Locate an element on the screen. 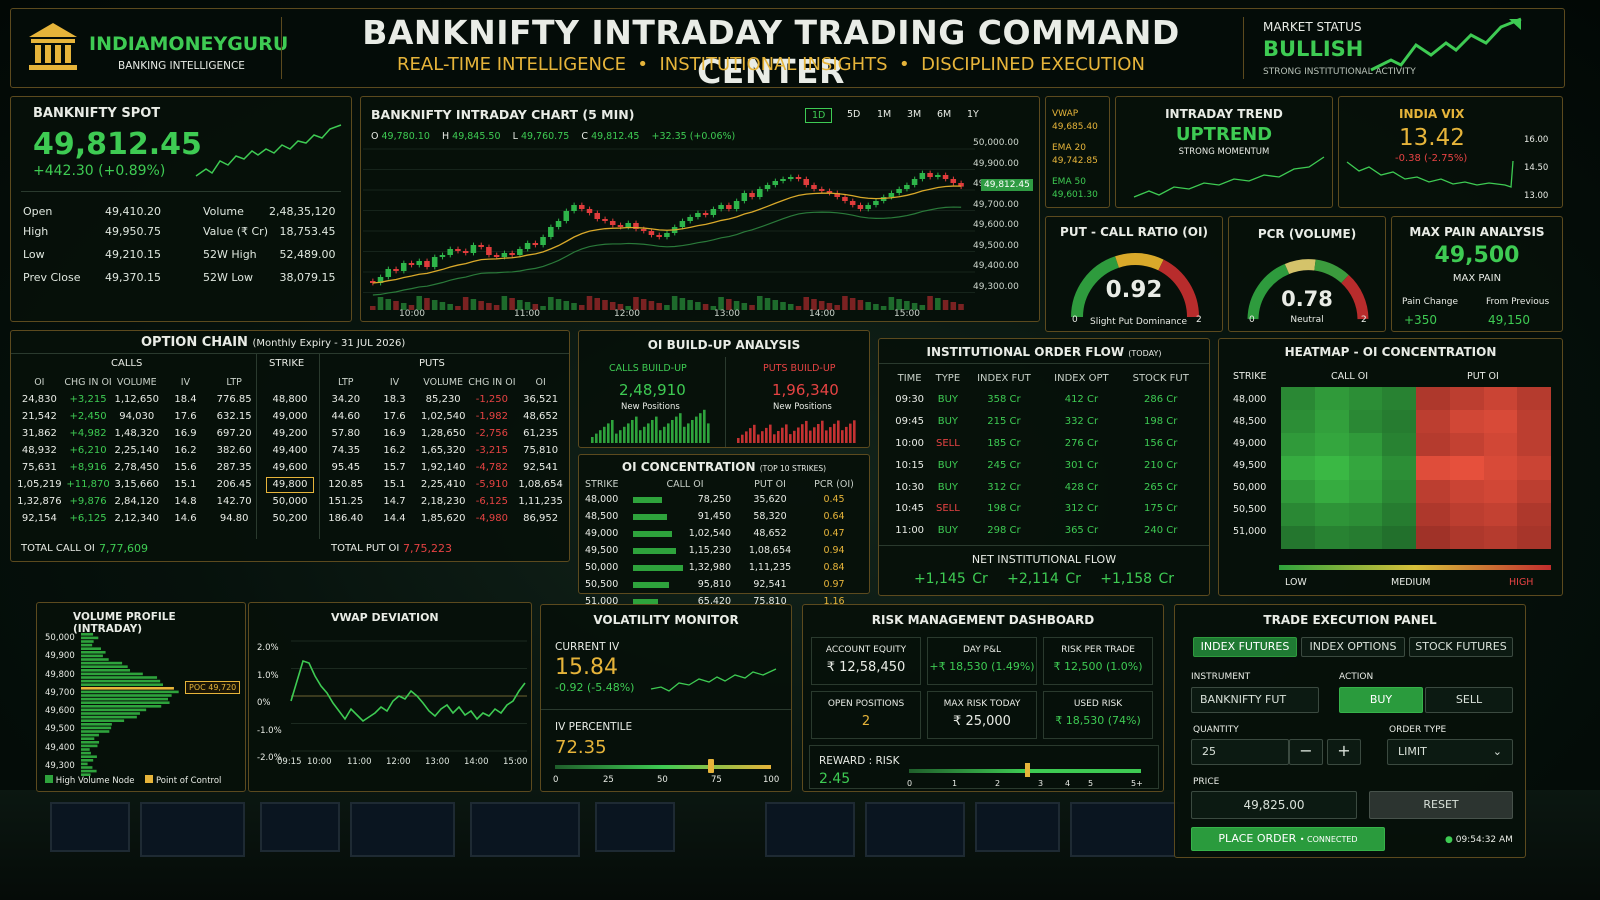  inst-flow-title: INSTITUTIONAL ORDER FLOW (TODAY) is located at coordinates (1044, 352).